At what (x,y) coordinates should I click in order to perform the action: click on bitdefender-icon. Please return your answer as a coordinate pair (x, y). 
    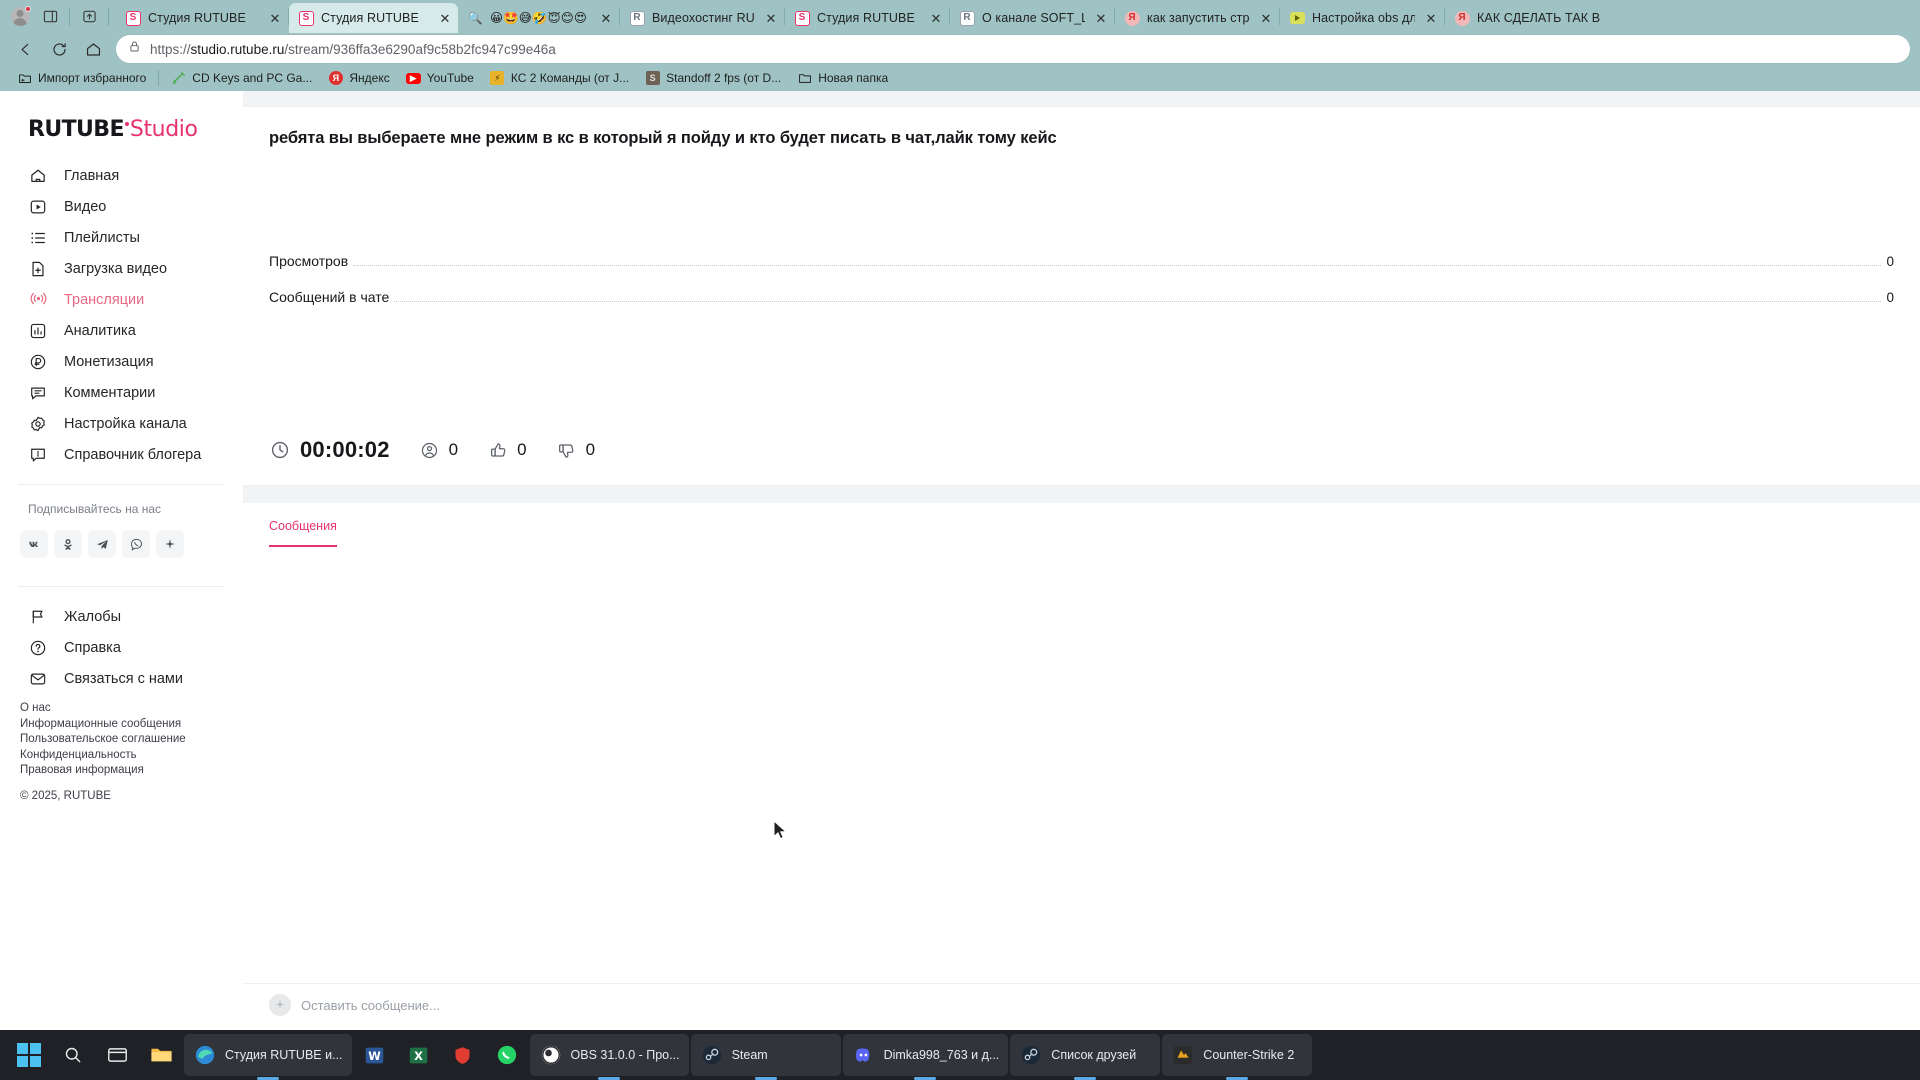
    Looking at the image, I should click on (463, 1055).